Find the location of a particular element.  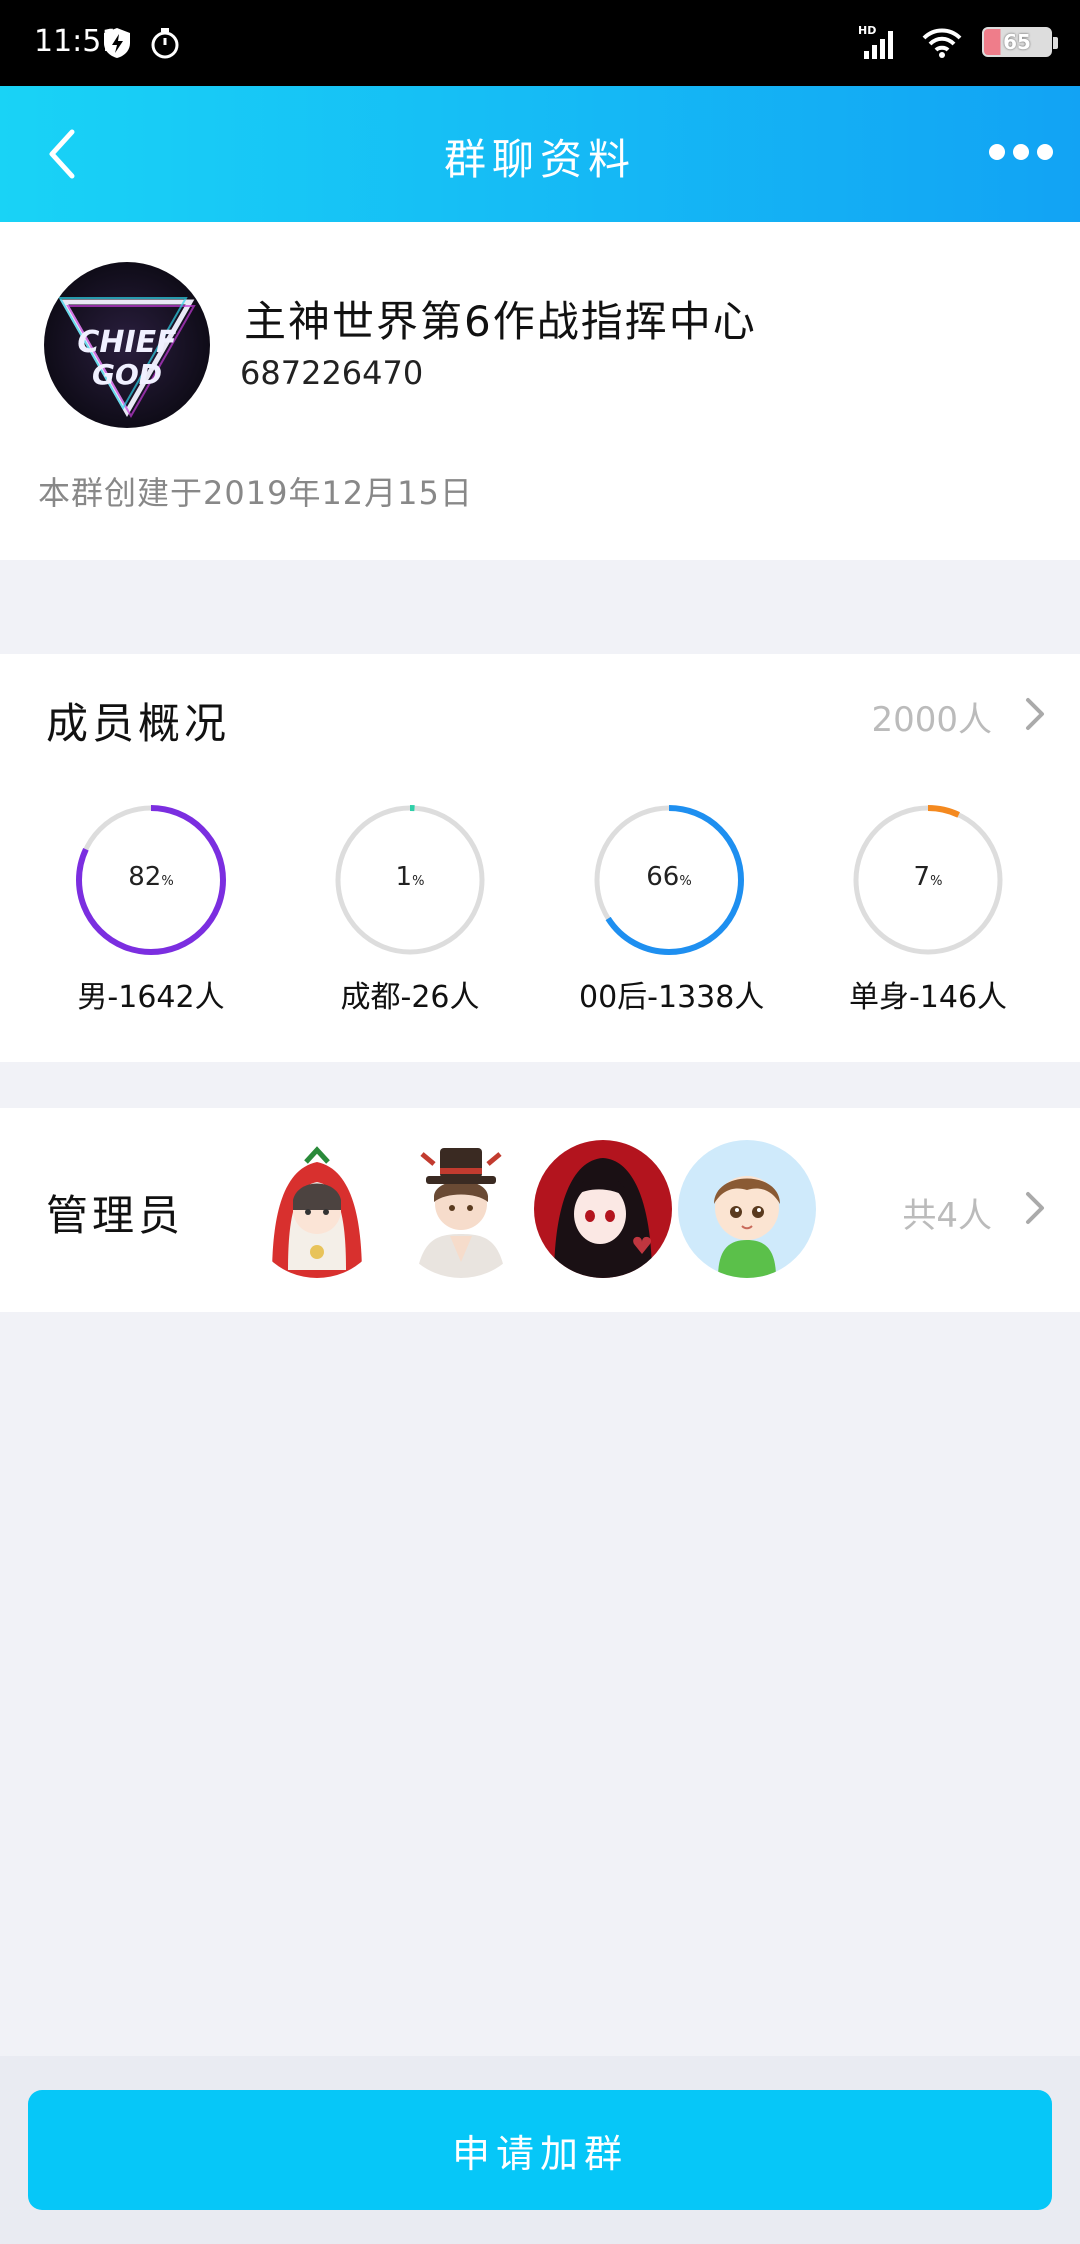

status-right: HD 65 is located at coordinates (958, 42).